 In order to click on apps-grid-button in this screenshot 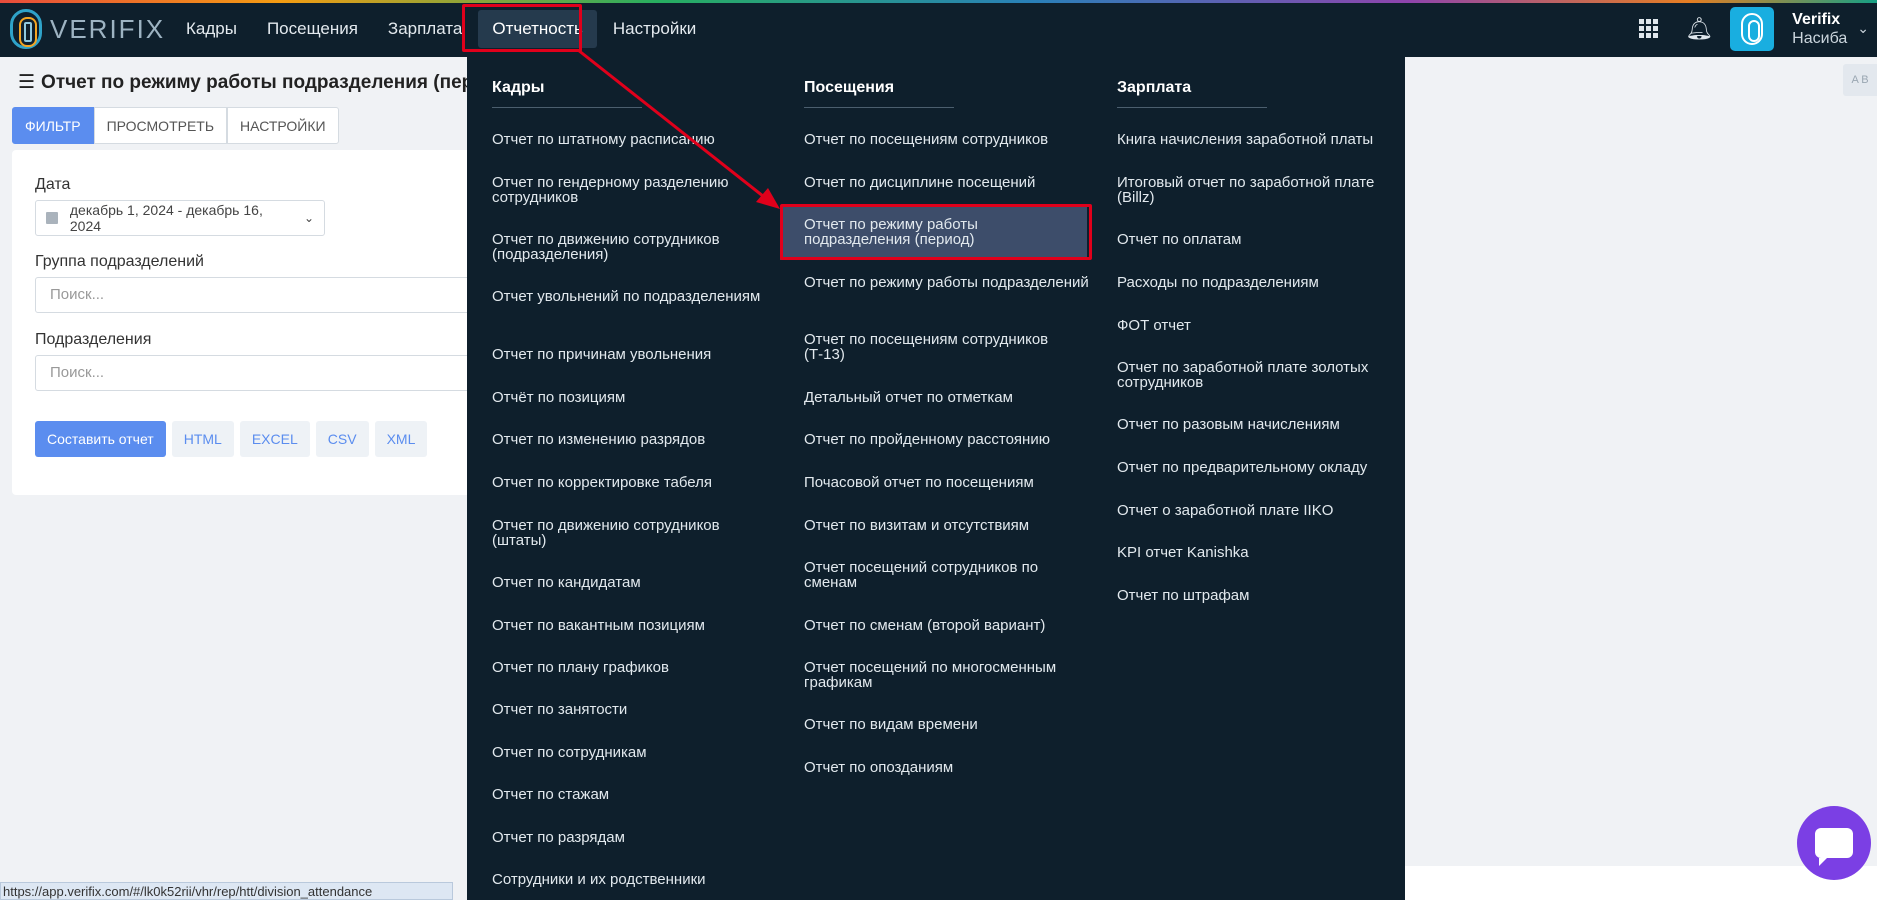, I will do `click(1649, 28)`.